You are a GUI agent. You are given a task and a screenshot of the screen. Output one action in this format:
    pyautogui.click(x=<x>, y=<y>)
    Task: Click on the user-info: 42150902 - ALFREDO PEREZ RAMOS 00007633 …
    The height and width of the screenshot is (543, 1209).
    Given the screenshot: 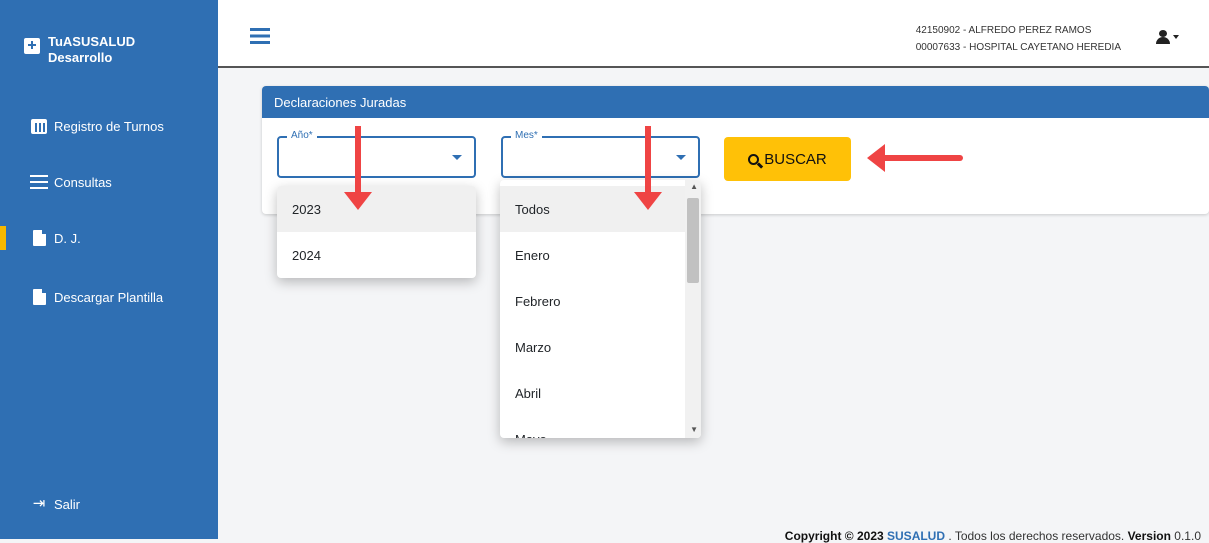 What is the action you would take?
    pyautogui.click(x=1018, y=39)
    